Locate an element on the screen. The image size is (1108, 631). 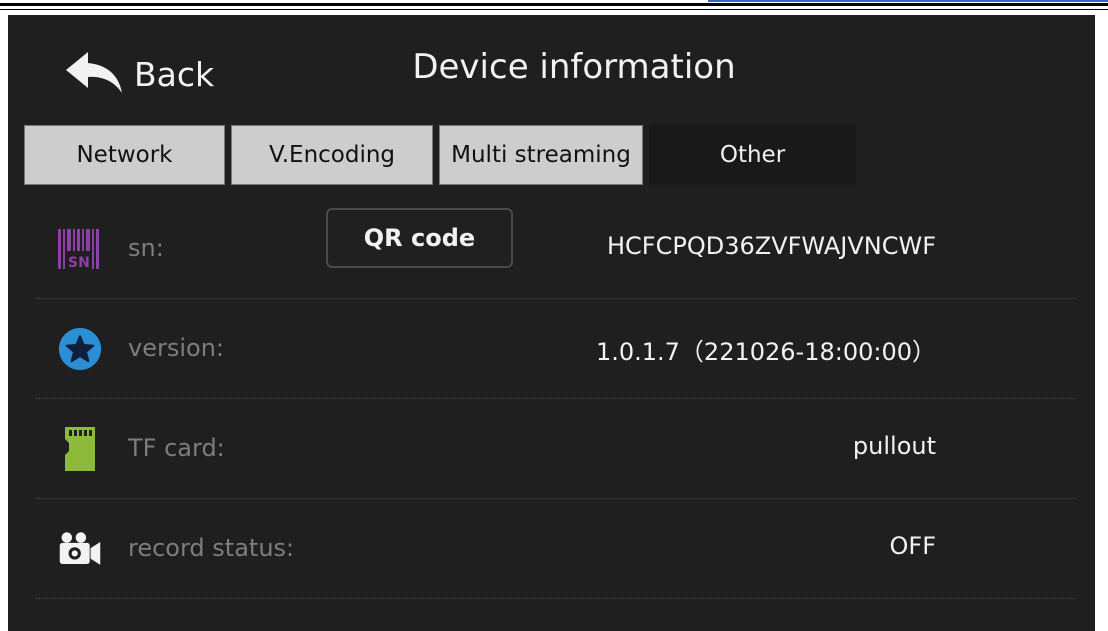
qr-code-button: QR code is located at coordinates (419, 238).